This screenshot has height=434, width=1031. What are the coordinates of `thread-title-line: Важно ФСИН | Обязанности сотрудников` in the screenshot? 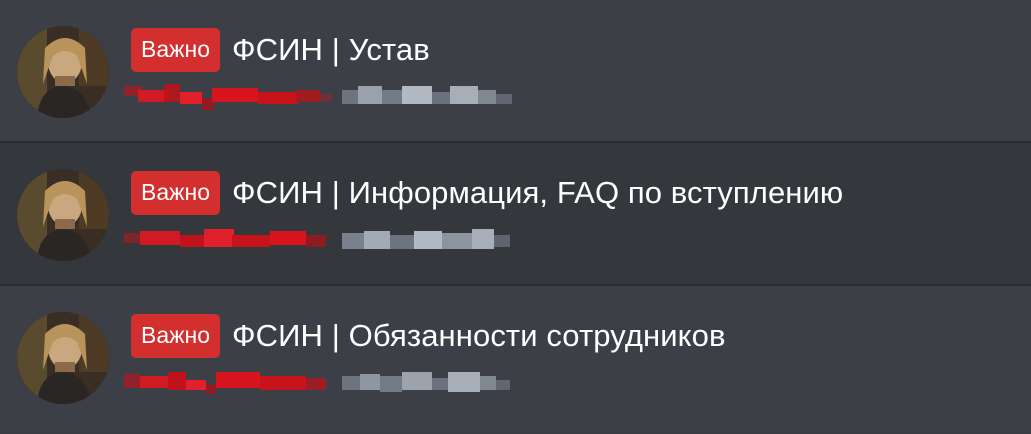 It's located at (428, 336).